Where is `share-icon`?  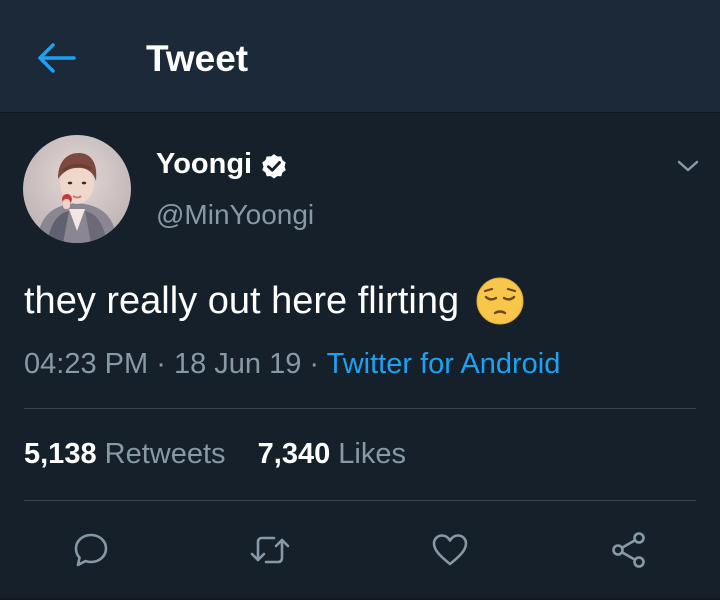 share-icon is located at coordinates (628, 550).